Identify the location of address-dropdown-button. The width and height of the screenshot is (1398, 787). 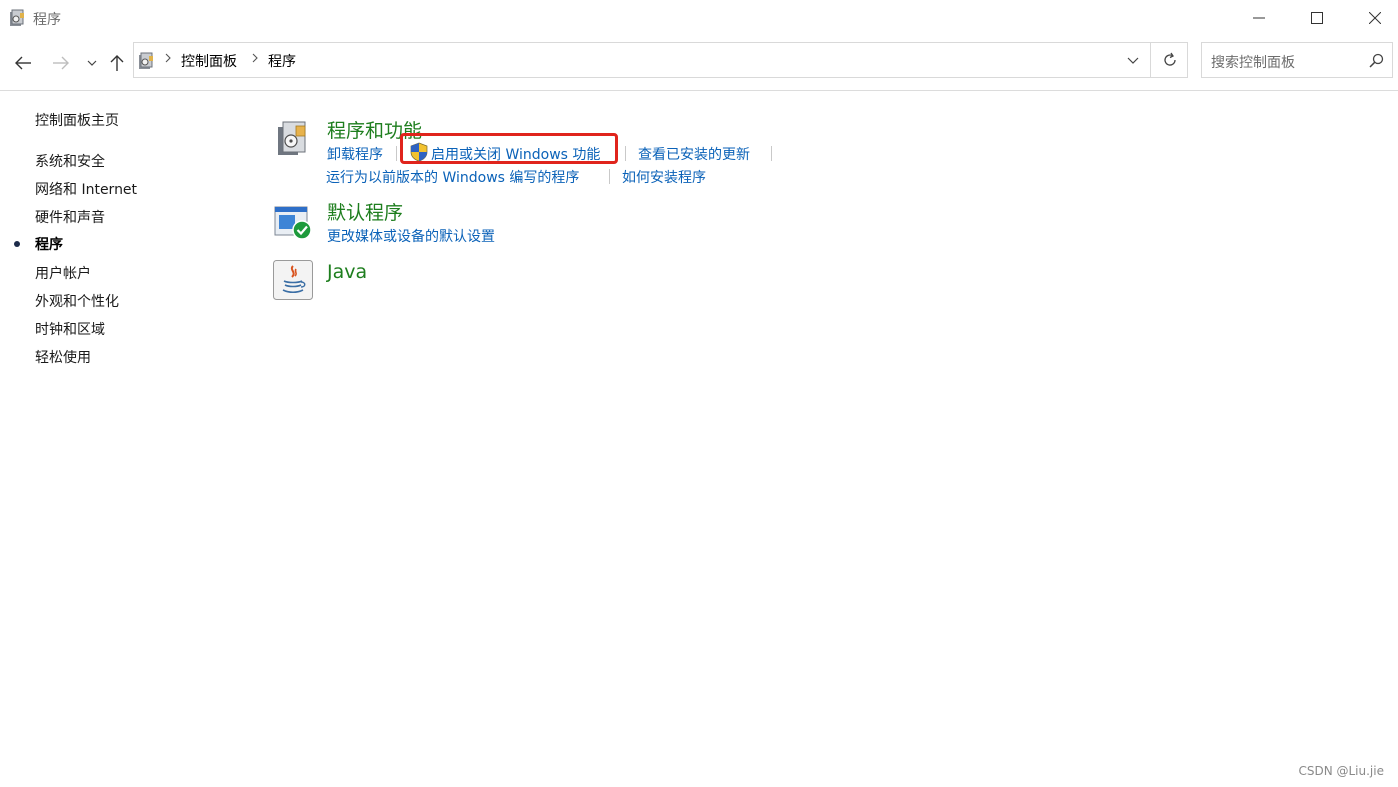
(1133, 60).